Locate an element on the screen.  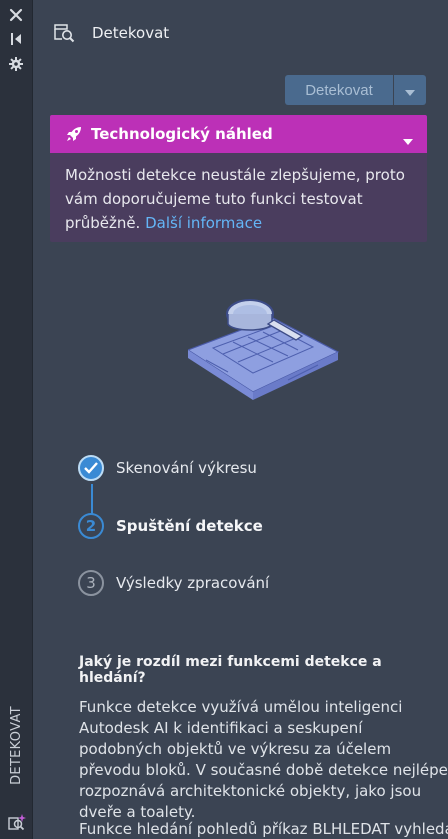
detect-options-dropdown is located at coordinates (410, 90).